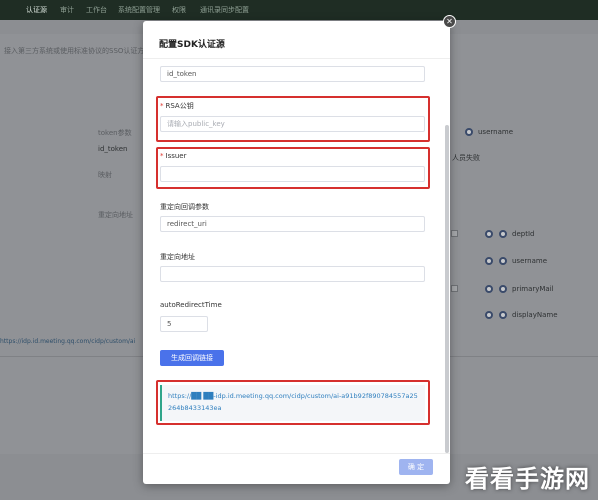 This screenshot has width=598, height=500. Describe the element at coordinates (416, 467) in the screenshot. I see `confirm-button: 确 定` at that location.